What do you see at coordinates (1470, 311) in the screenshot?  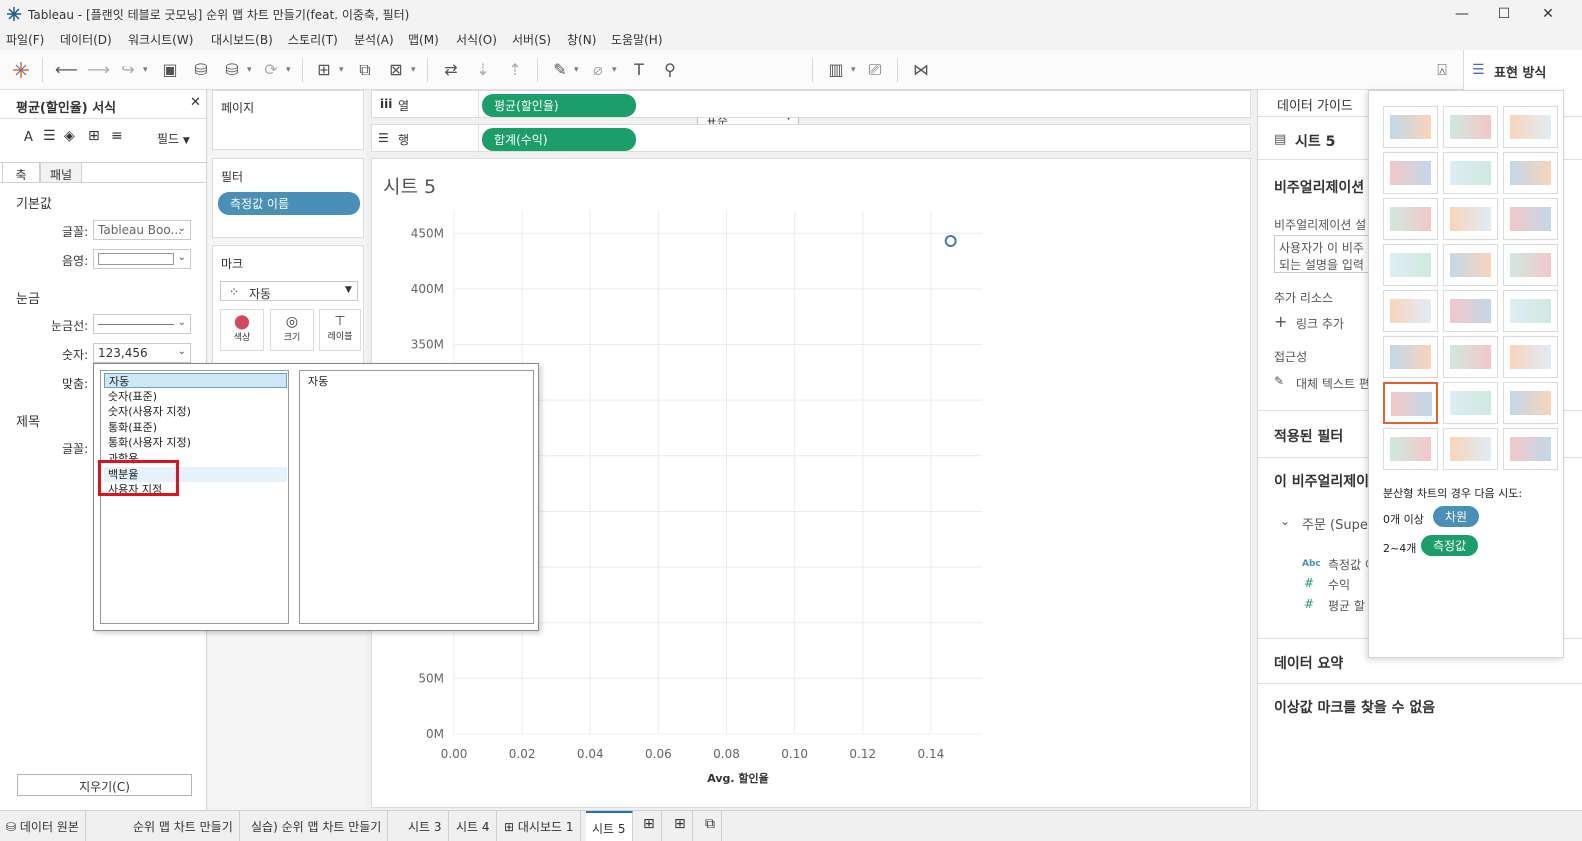 I see `chart-type-discrete-lines` at bounding box center [1470, 311].